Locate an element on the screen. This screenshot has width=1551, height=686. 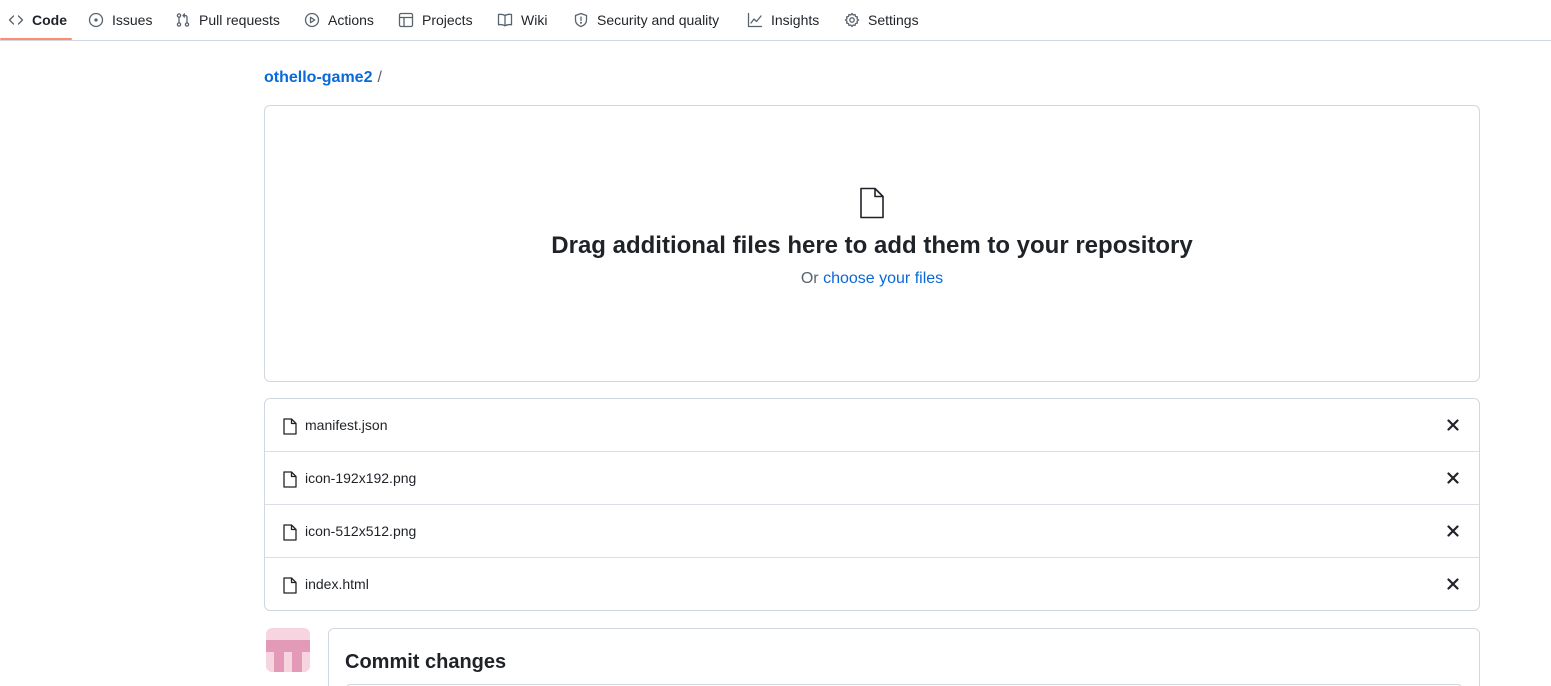
breadcrumb: othello-game2 / is located at coordinates (323, 78).